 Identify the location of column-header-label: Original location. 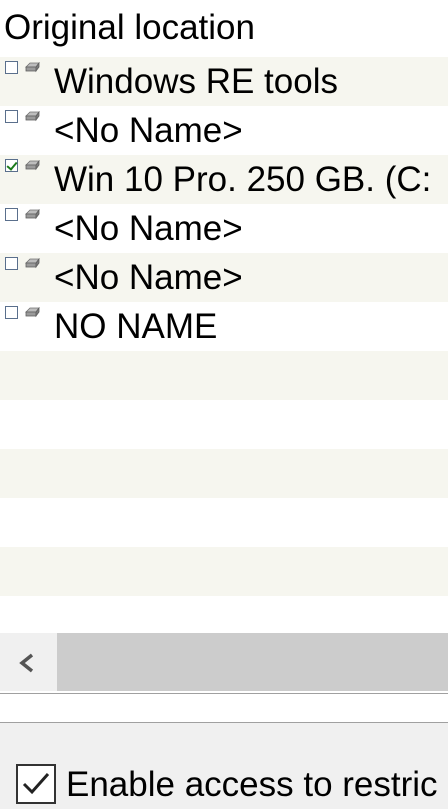
(129, 27).